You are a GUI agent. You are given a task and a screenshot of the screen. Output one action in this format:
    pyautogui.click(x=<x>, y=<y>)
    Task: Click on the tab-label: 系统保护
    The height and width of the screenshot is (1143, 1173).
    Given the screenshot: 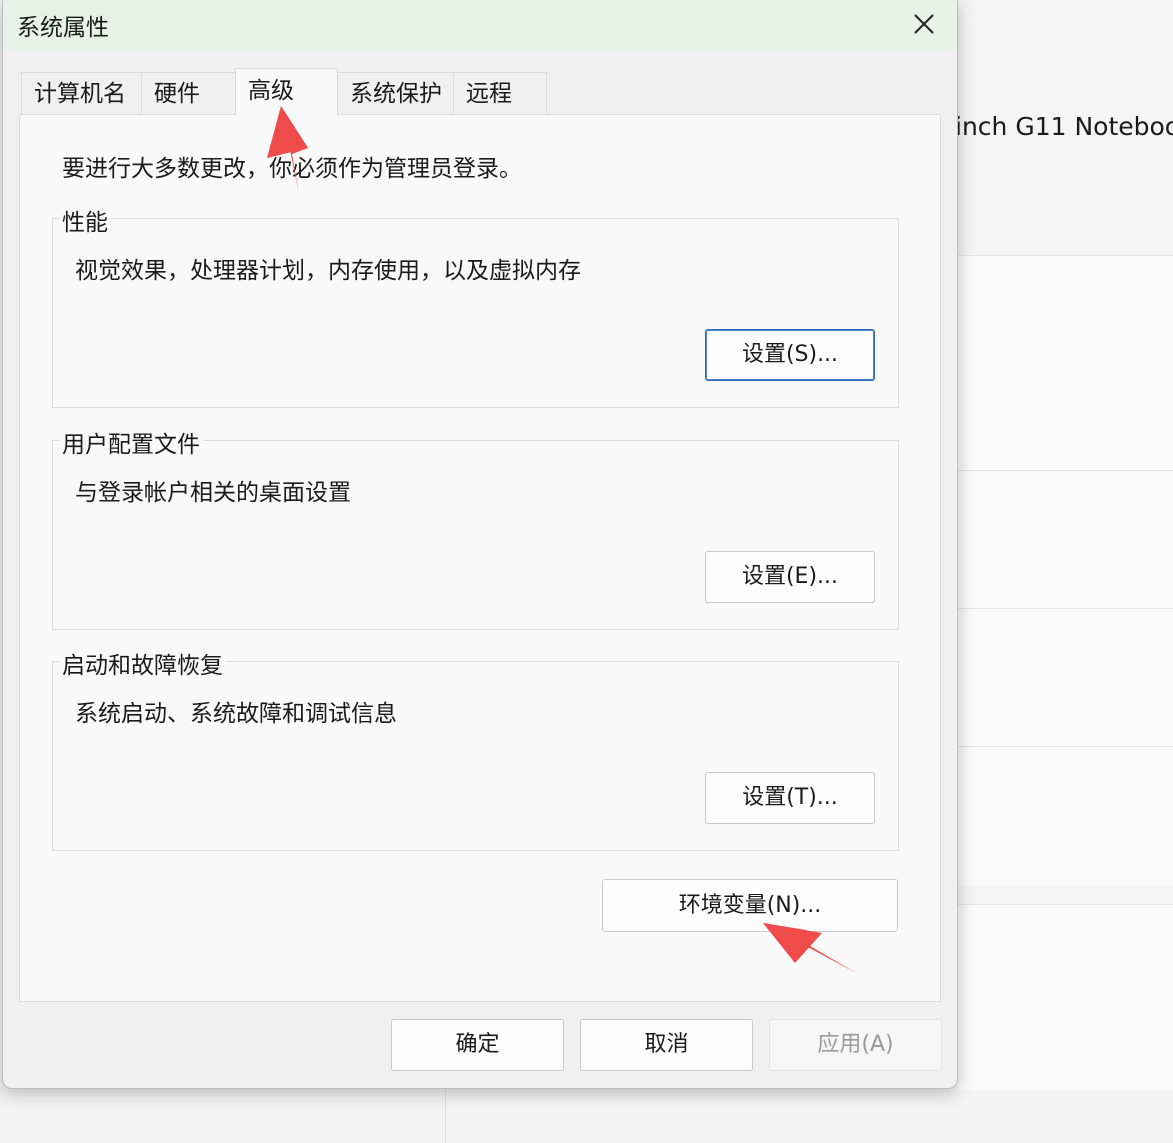 What is the action you would take?
    pyautogui.click(x=396, y=94)
    